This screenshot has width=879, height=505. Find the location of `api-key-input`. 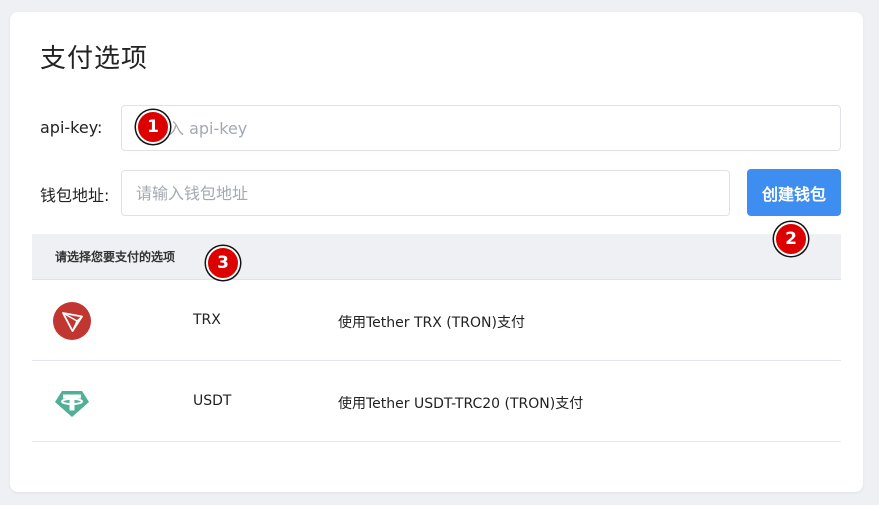

api-key-input is located at coordinates (481, 128).